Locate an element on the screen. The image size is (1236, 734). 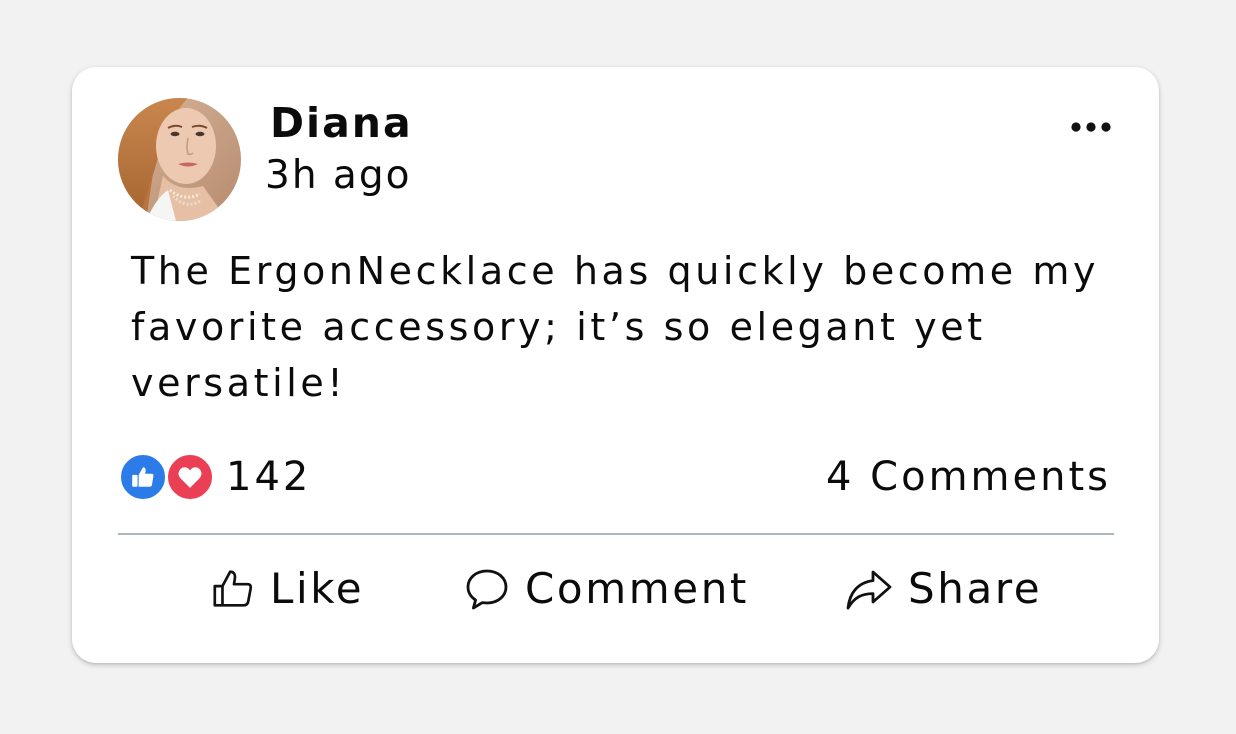
more-horizontal-icon is located at coordinates (1091, 127).